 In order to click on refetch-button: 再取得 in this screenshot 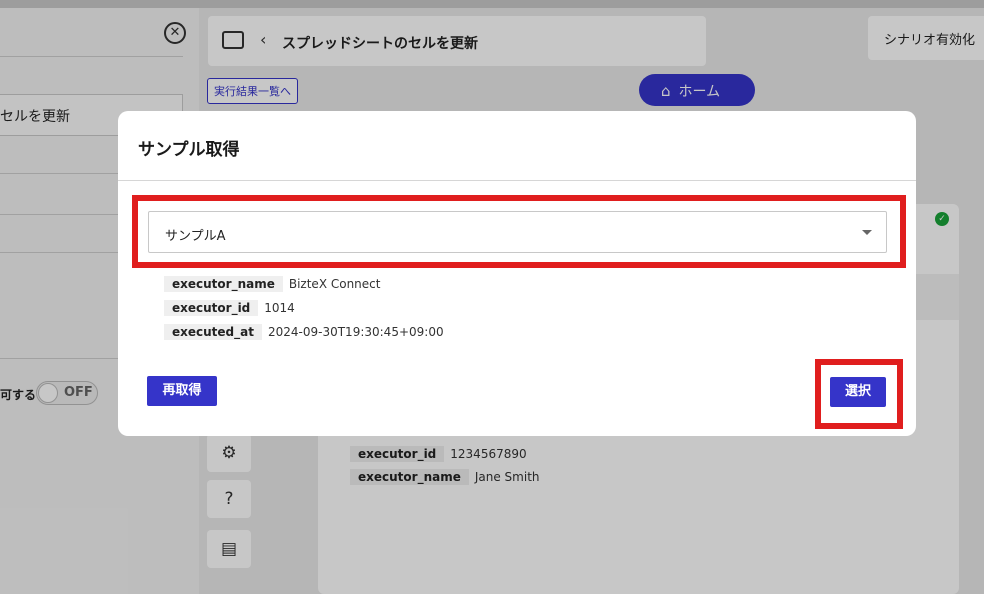, I will do `click(182, 391)`.